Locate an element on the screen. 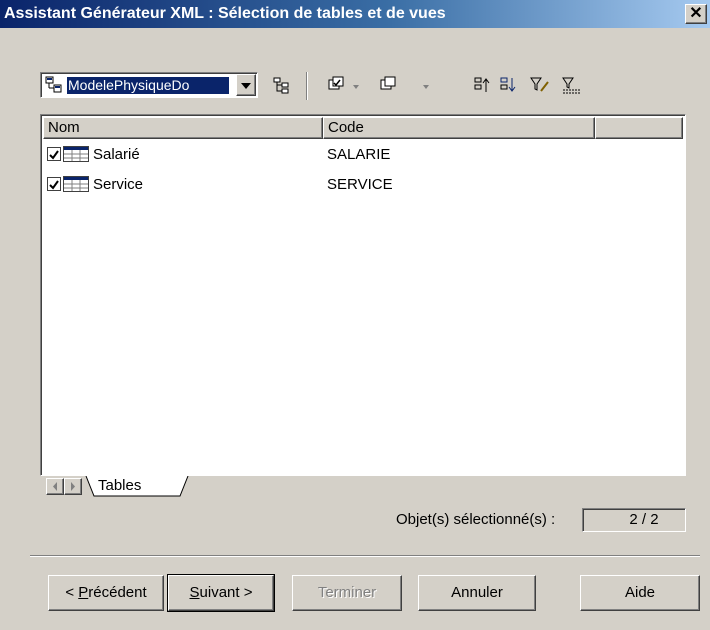  finish-button: Terminer is located at coordinates (347, 593).